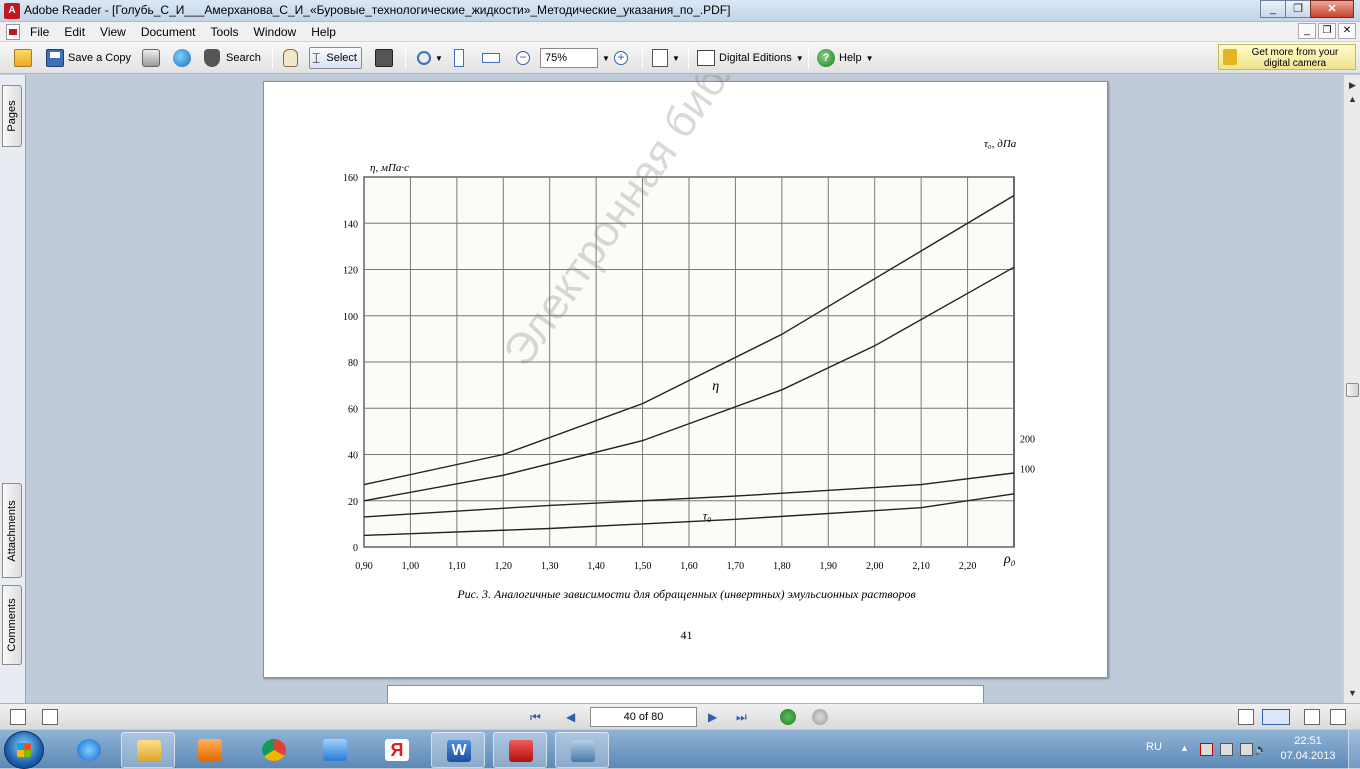 Image resolution: width=1360 pixels, height=769 pixels. I want to click on network-error-icon, so click(1206, 749).